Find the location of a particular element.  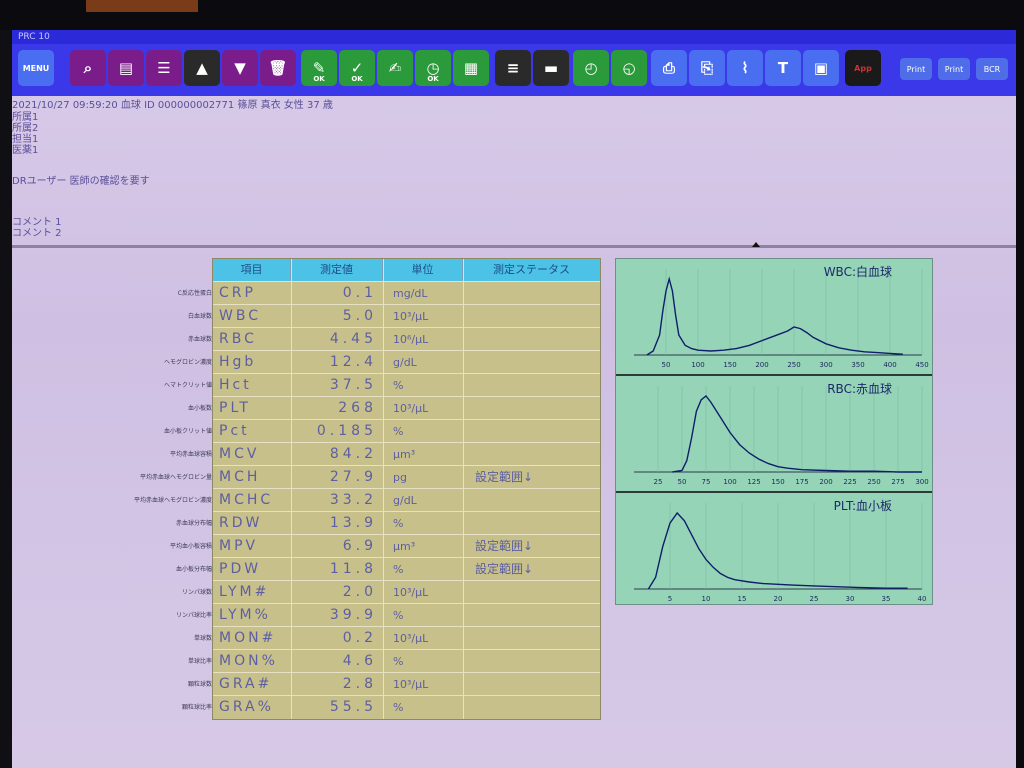

cell-unit: μm³ is located at coordinates (404, 546).